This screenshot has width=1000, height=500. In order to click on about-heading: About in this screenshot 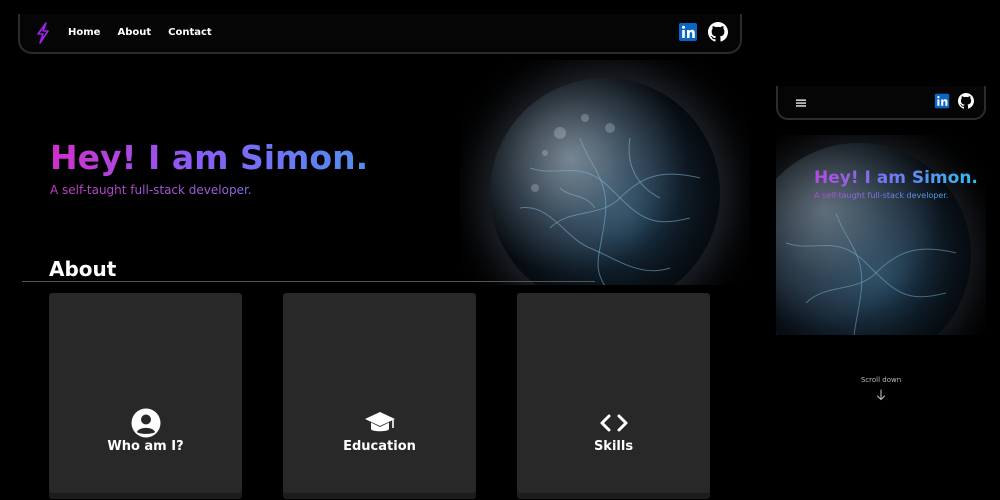, I will do `click(83, 269)`.